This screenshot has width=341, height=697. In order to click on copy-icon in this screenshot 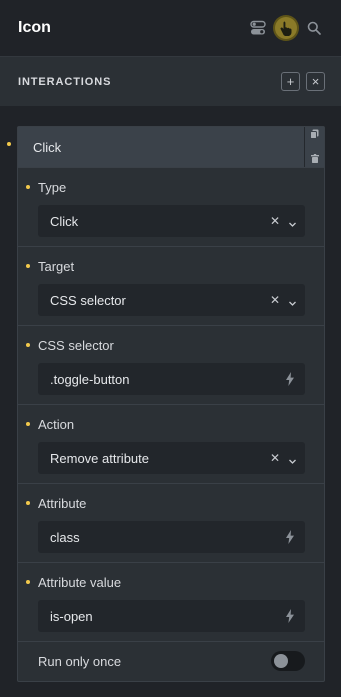, I will do `click(314, 135)`.